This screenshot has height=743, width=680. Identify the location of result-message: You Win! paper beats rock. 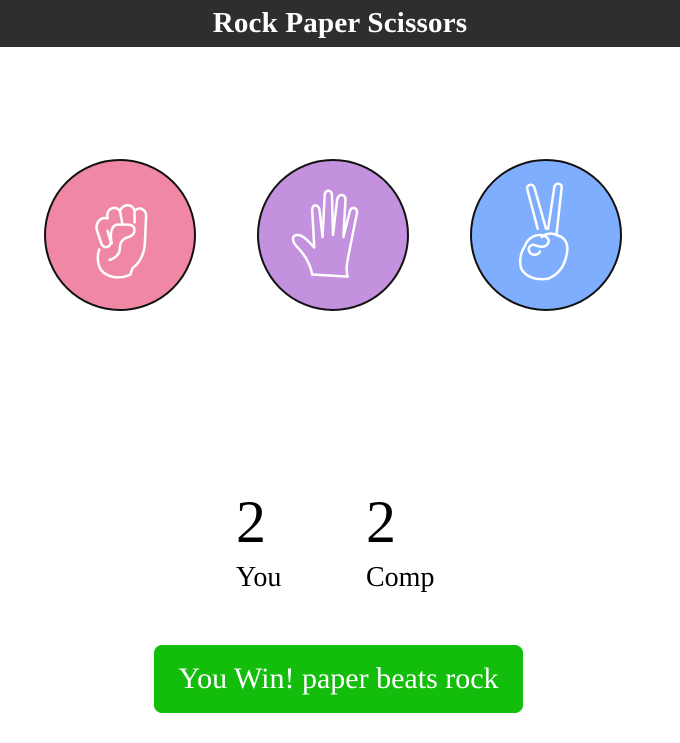
(338, 679).